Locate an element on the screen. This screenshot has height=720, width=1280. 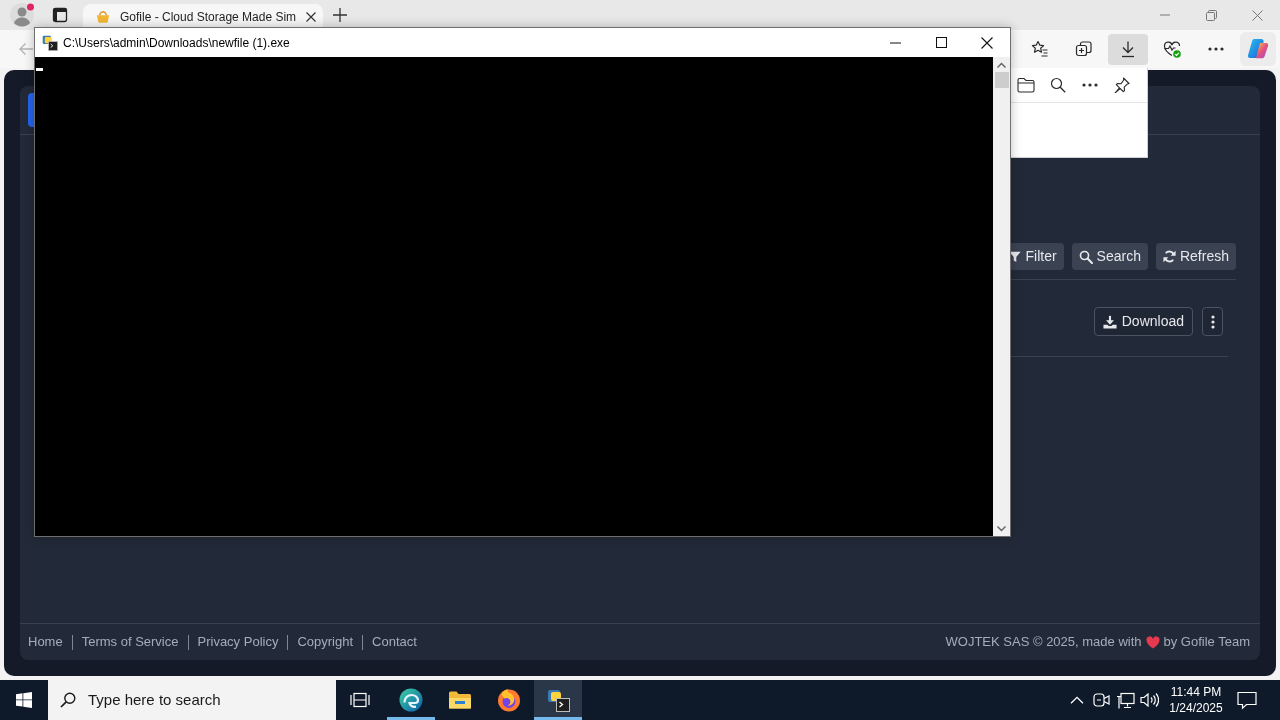
copyright-text: WOJTEK SAS © 2025, made with is located at coordinates (1043, 642).